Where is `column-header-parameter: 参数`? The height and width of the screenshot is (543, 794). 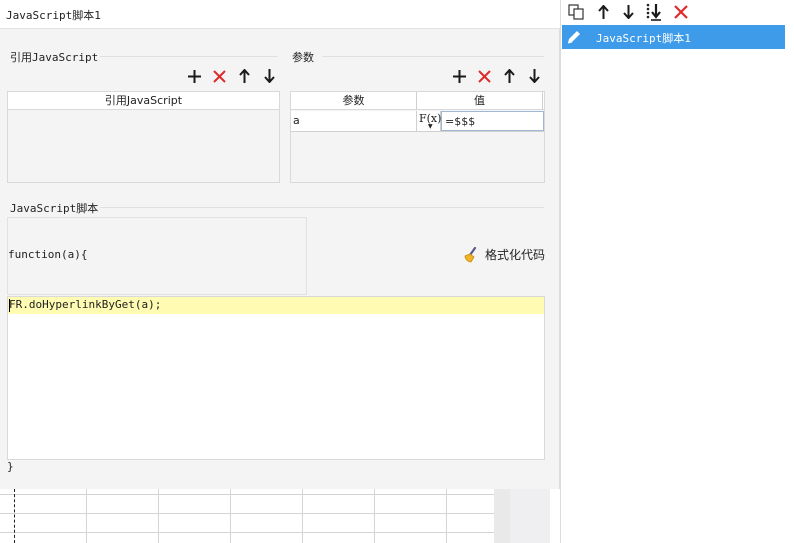 column-header-parameter: 参数 is located at coordinates (354, 101).